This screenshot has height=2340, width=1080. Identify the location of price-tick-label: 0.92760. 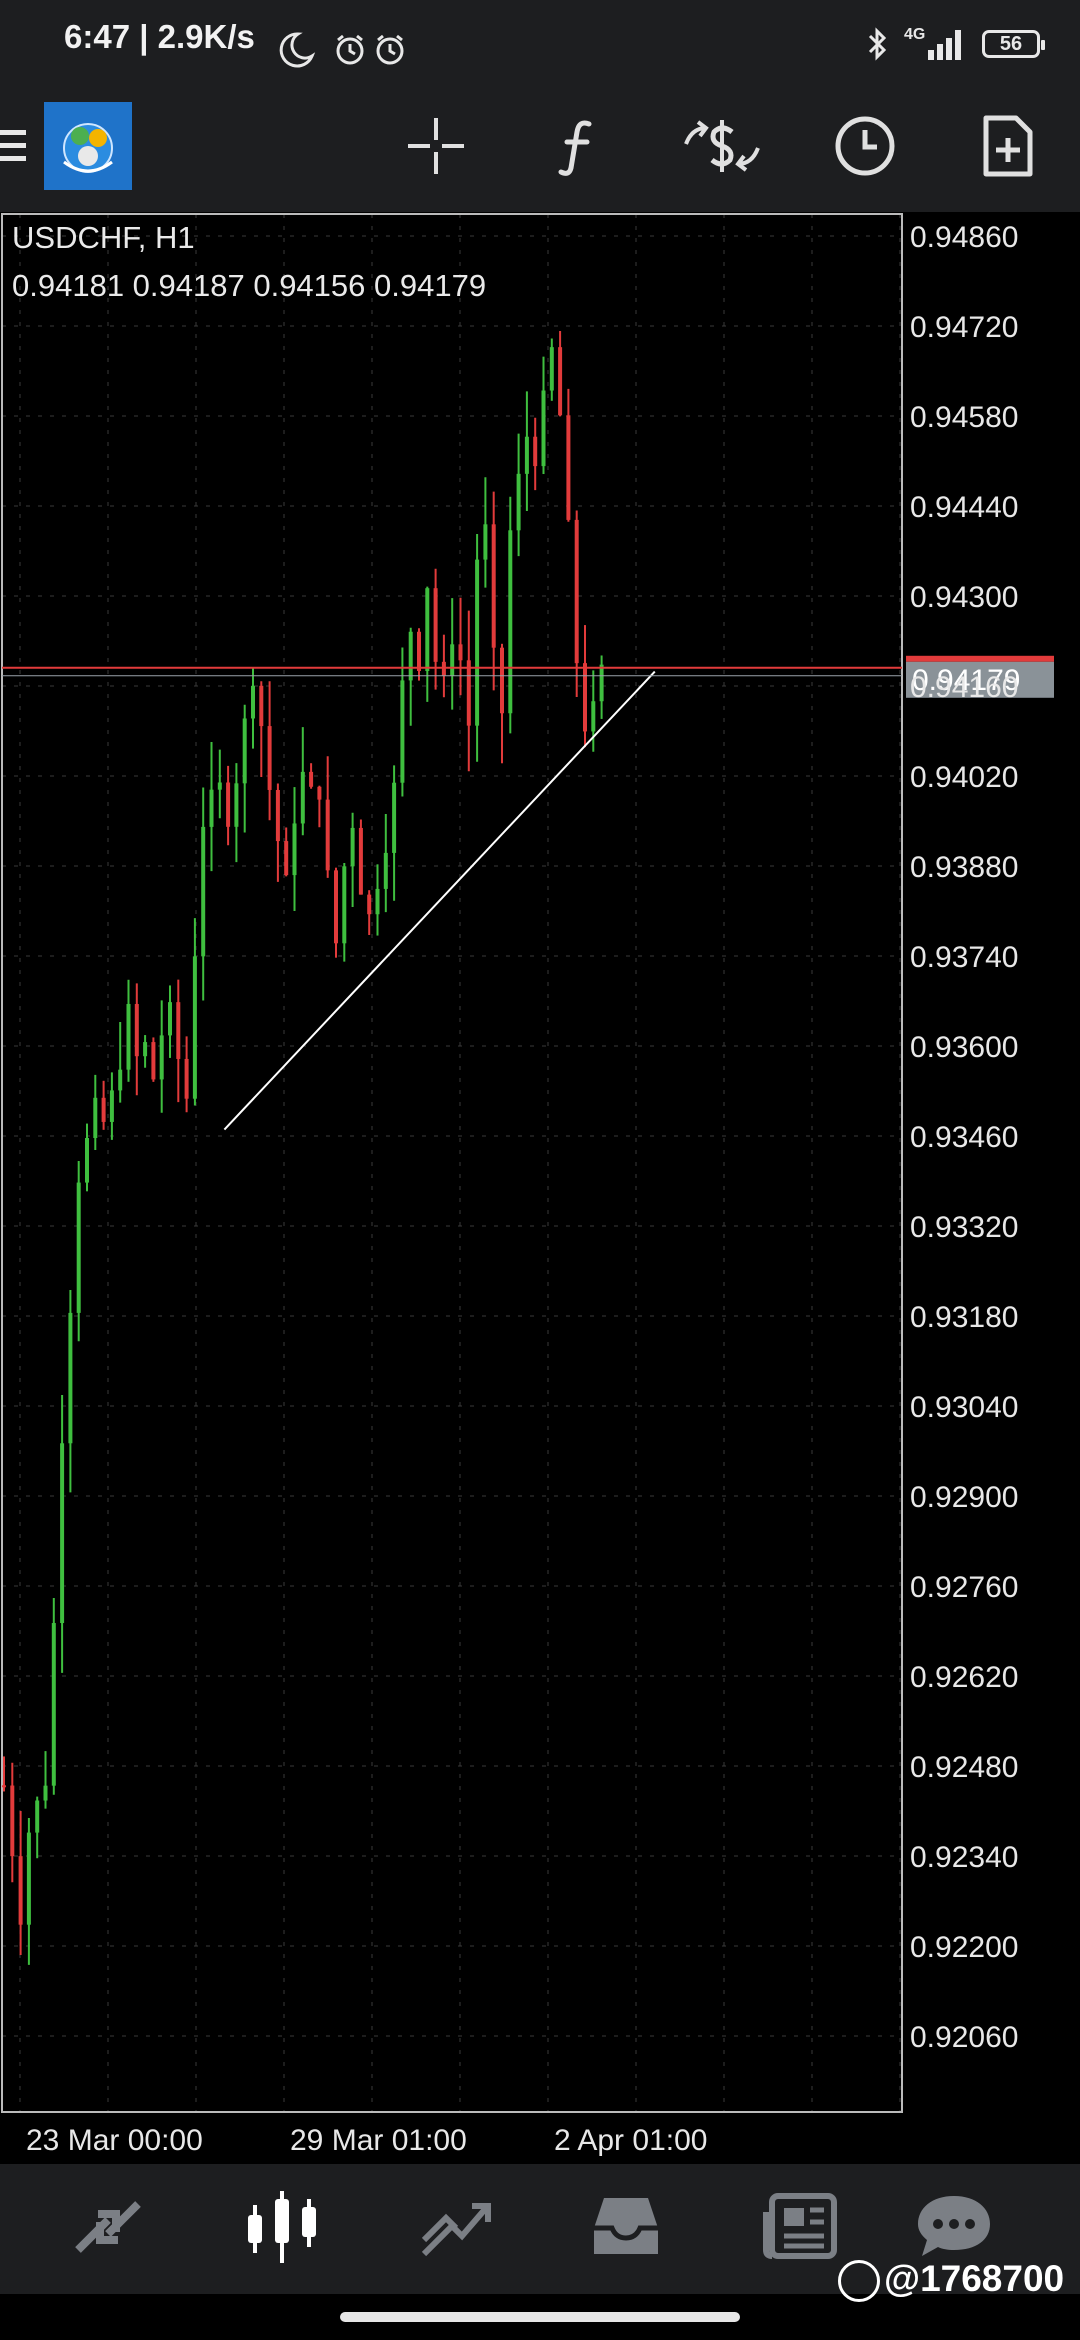
(964, 1587).